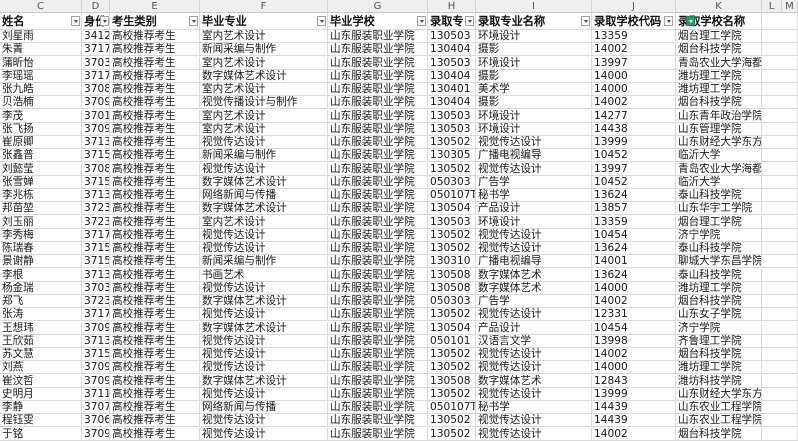 This screenshot has width=798, height=441. What do you see at coordinates (534, 90) in the screenshot?
I see `table-cell: 美术学` at bounding box center [534, 90].